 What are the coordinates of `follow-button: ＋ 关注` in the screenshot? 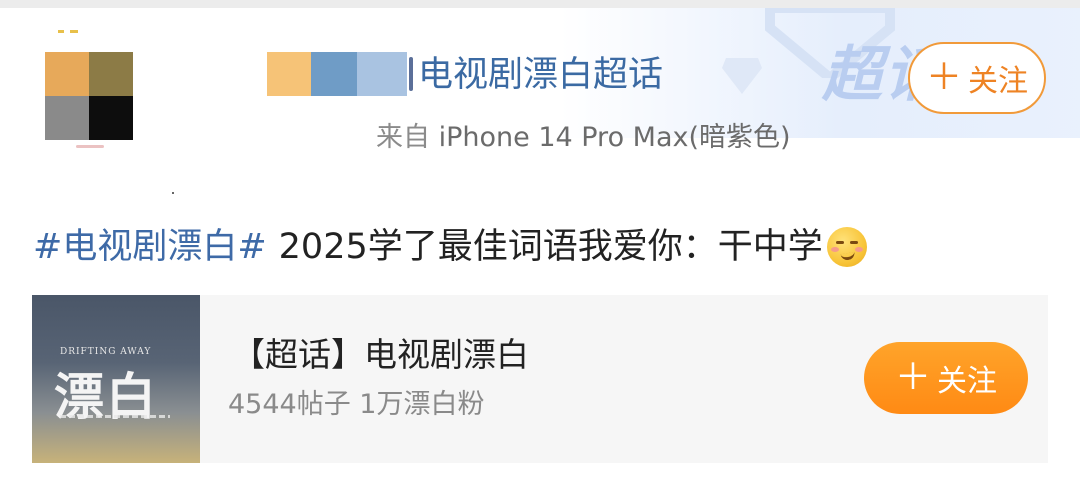 It's located at (977, 78).